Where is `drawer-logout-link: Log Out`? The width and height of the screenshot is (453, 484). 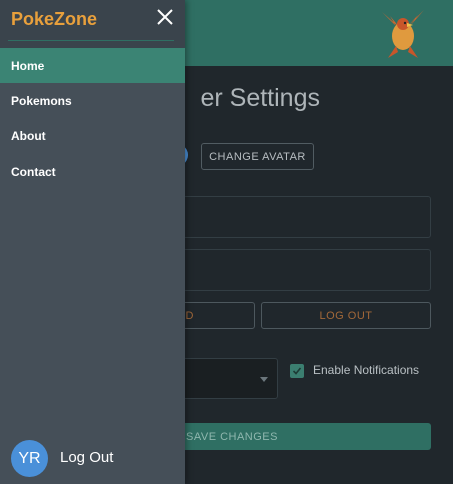
drawer-logout-link: Log Out is located at coordinates (86, 457).